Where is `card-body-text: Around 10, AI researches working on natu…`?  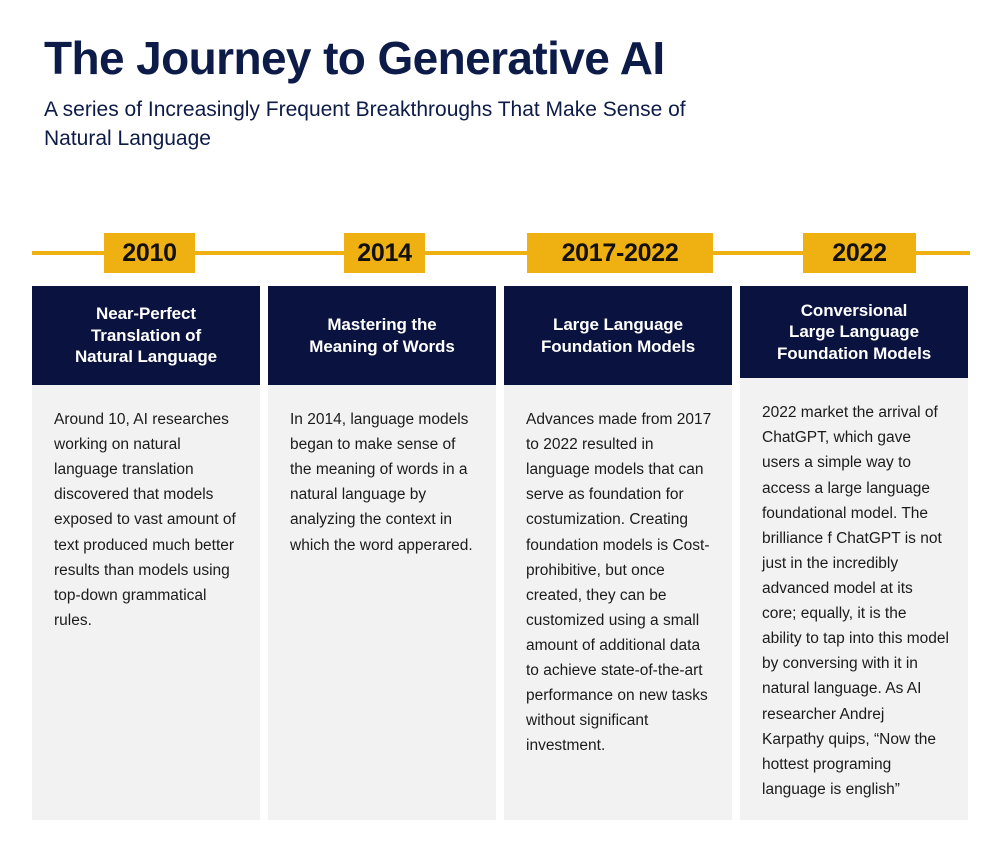 card-body-text: Around 10, AI researches working on natu… is located at coordinates (145, 520).